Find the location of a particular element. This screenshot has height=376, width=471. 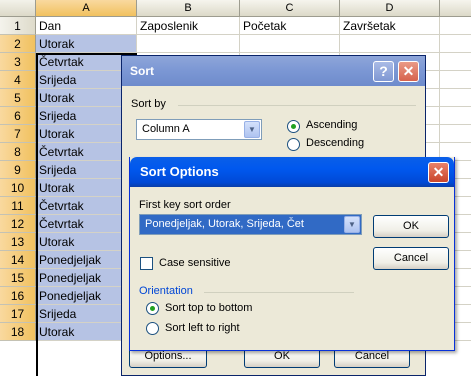

sort-by-value: Column A is located at coordinates (166, 129).